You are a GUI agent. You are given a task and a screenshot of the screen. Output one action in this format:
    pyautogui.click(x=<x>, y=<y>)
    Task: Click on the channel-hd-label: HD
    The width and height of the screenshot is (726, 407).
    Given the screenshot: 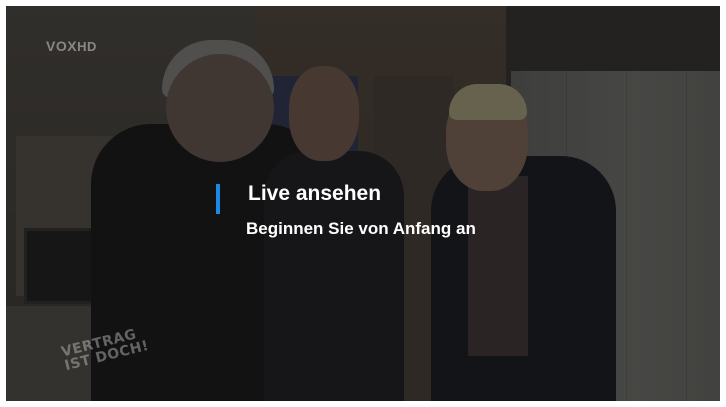 What is the action you would take?
    pyautogui.click(x=87, y=46)
    